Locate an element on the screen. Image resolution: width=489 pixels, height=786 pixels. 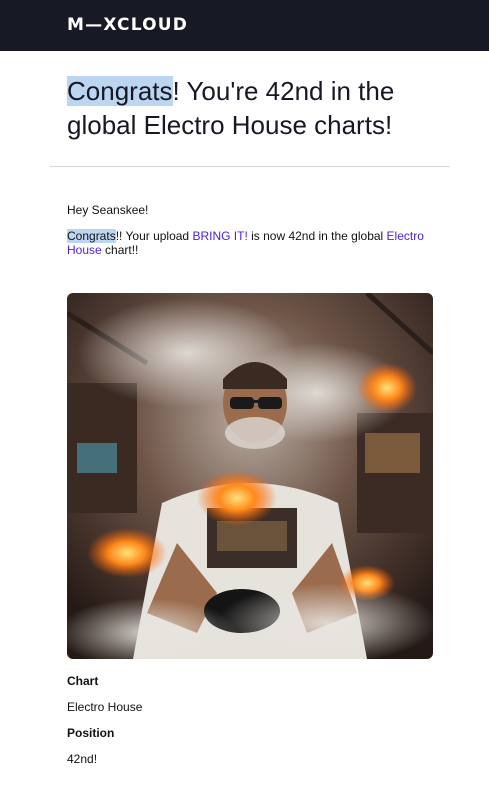
greeting: Hey Seanskee! is located at coordinates (108, 210).